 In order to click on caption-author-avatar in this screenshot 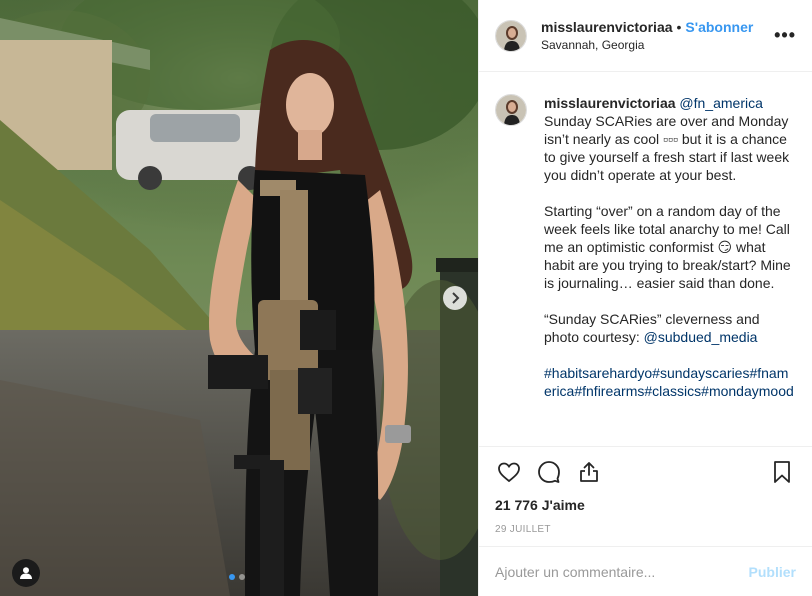, I will do `click(511, 110)`.